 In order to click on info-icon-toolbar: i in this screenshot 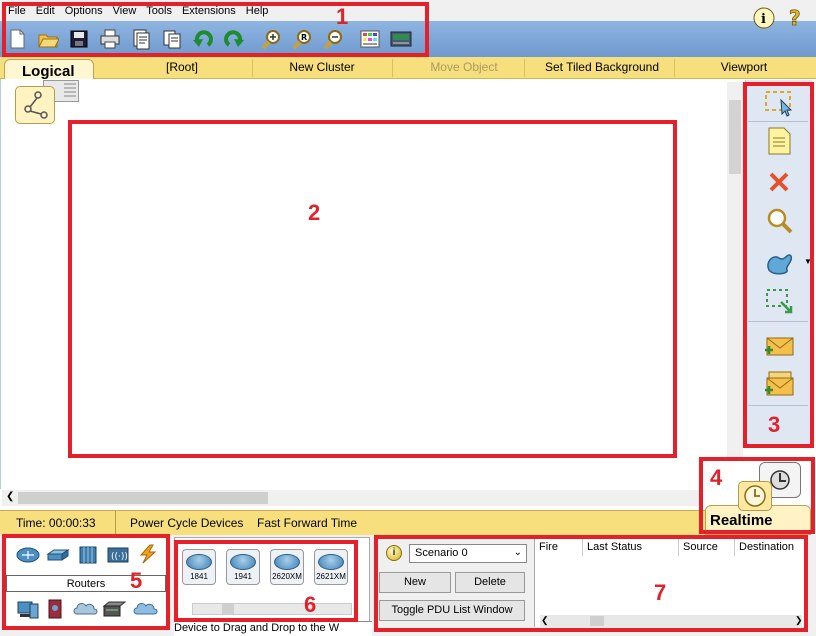, I will do `click(764, 18)`.